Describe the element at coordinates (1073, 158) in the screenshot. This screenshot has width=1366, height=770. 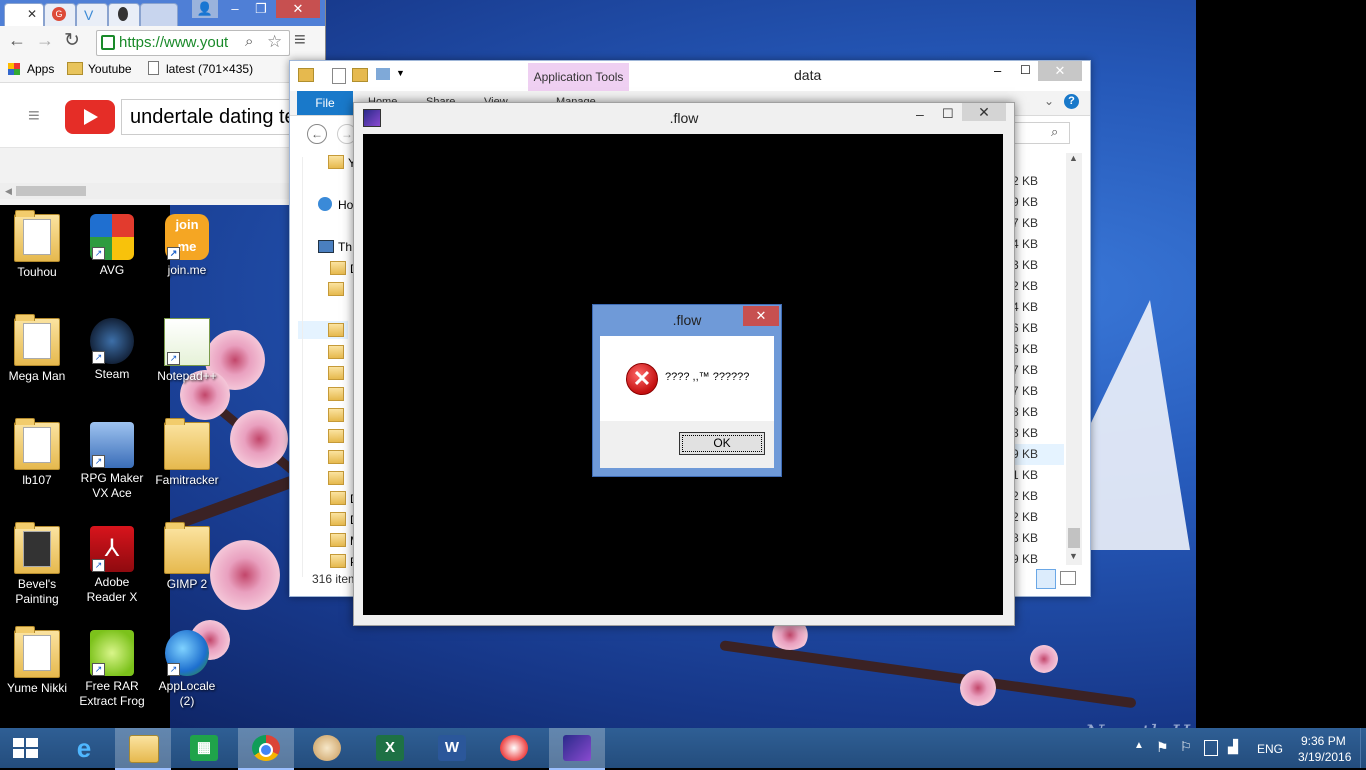
I see `scroll-up-icon: ▲` at that location.